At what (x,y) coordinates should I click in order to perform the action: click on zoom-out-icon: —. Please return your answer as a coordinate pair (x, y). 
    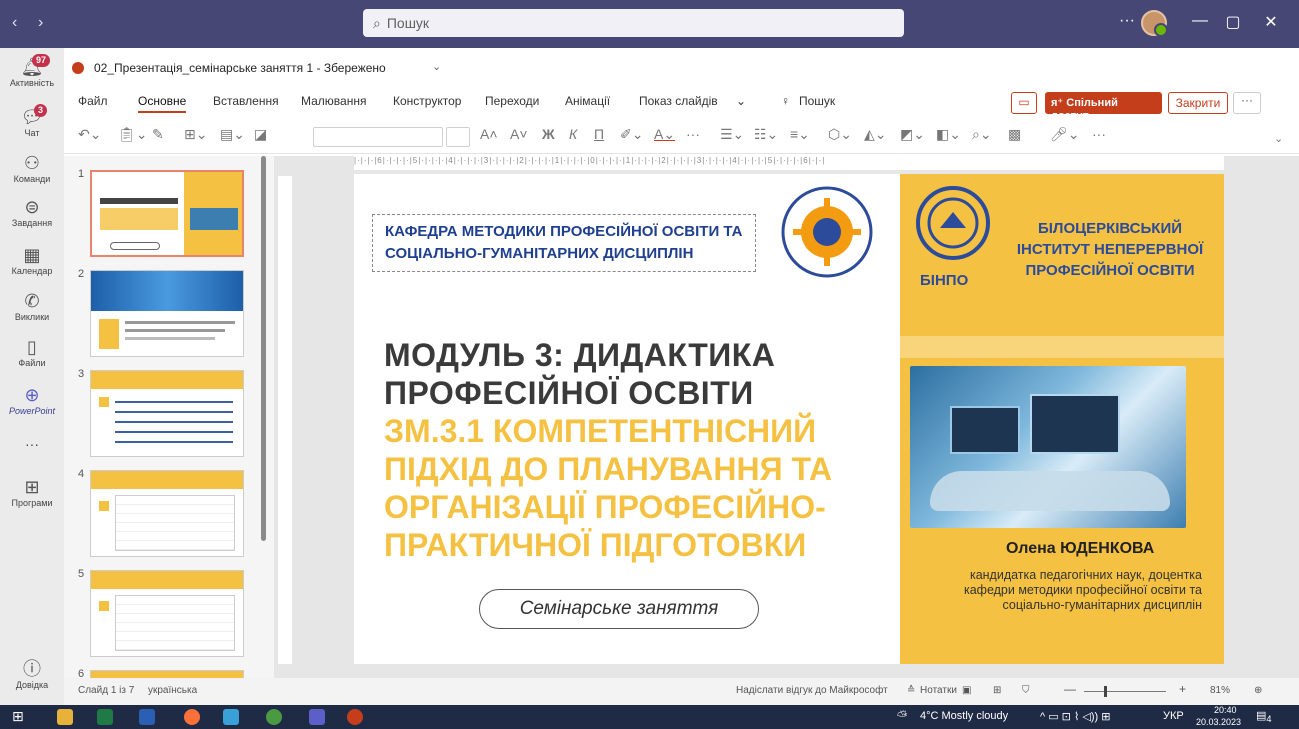
    Looking at the image, I should click on (1070, 689).